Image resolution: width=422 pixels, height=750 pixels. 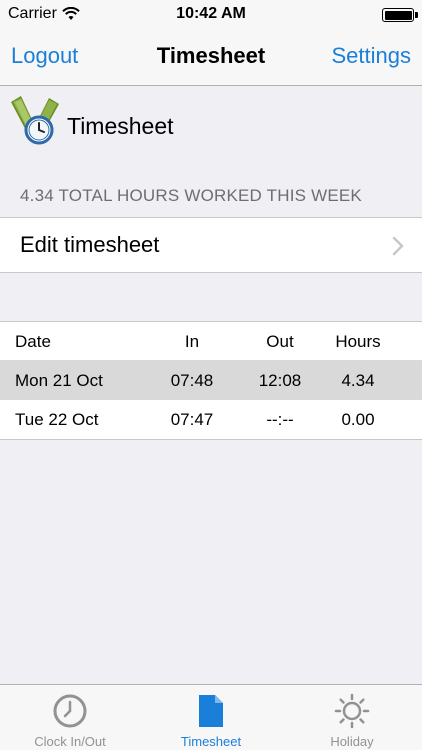 What do you see at coordinates (191, 195) in the screenshot?
I see `total-hours-label: 4.34 TOTAL HOURS WORKED THIS WEEK` at bounding box center [191, 195].